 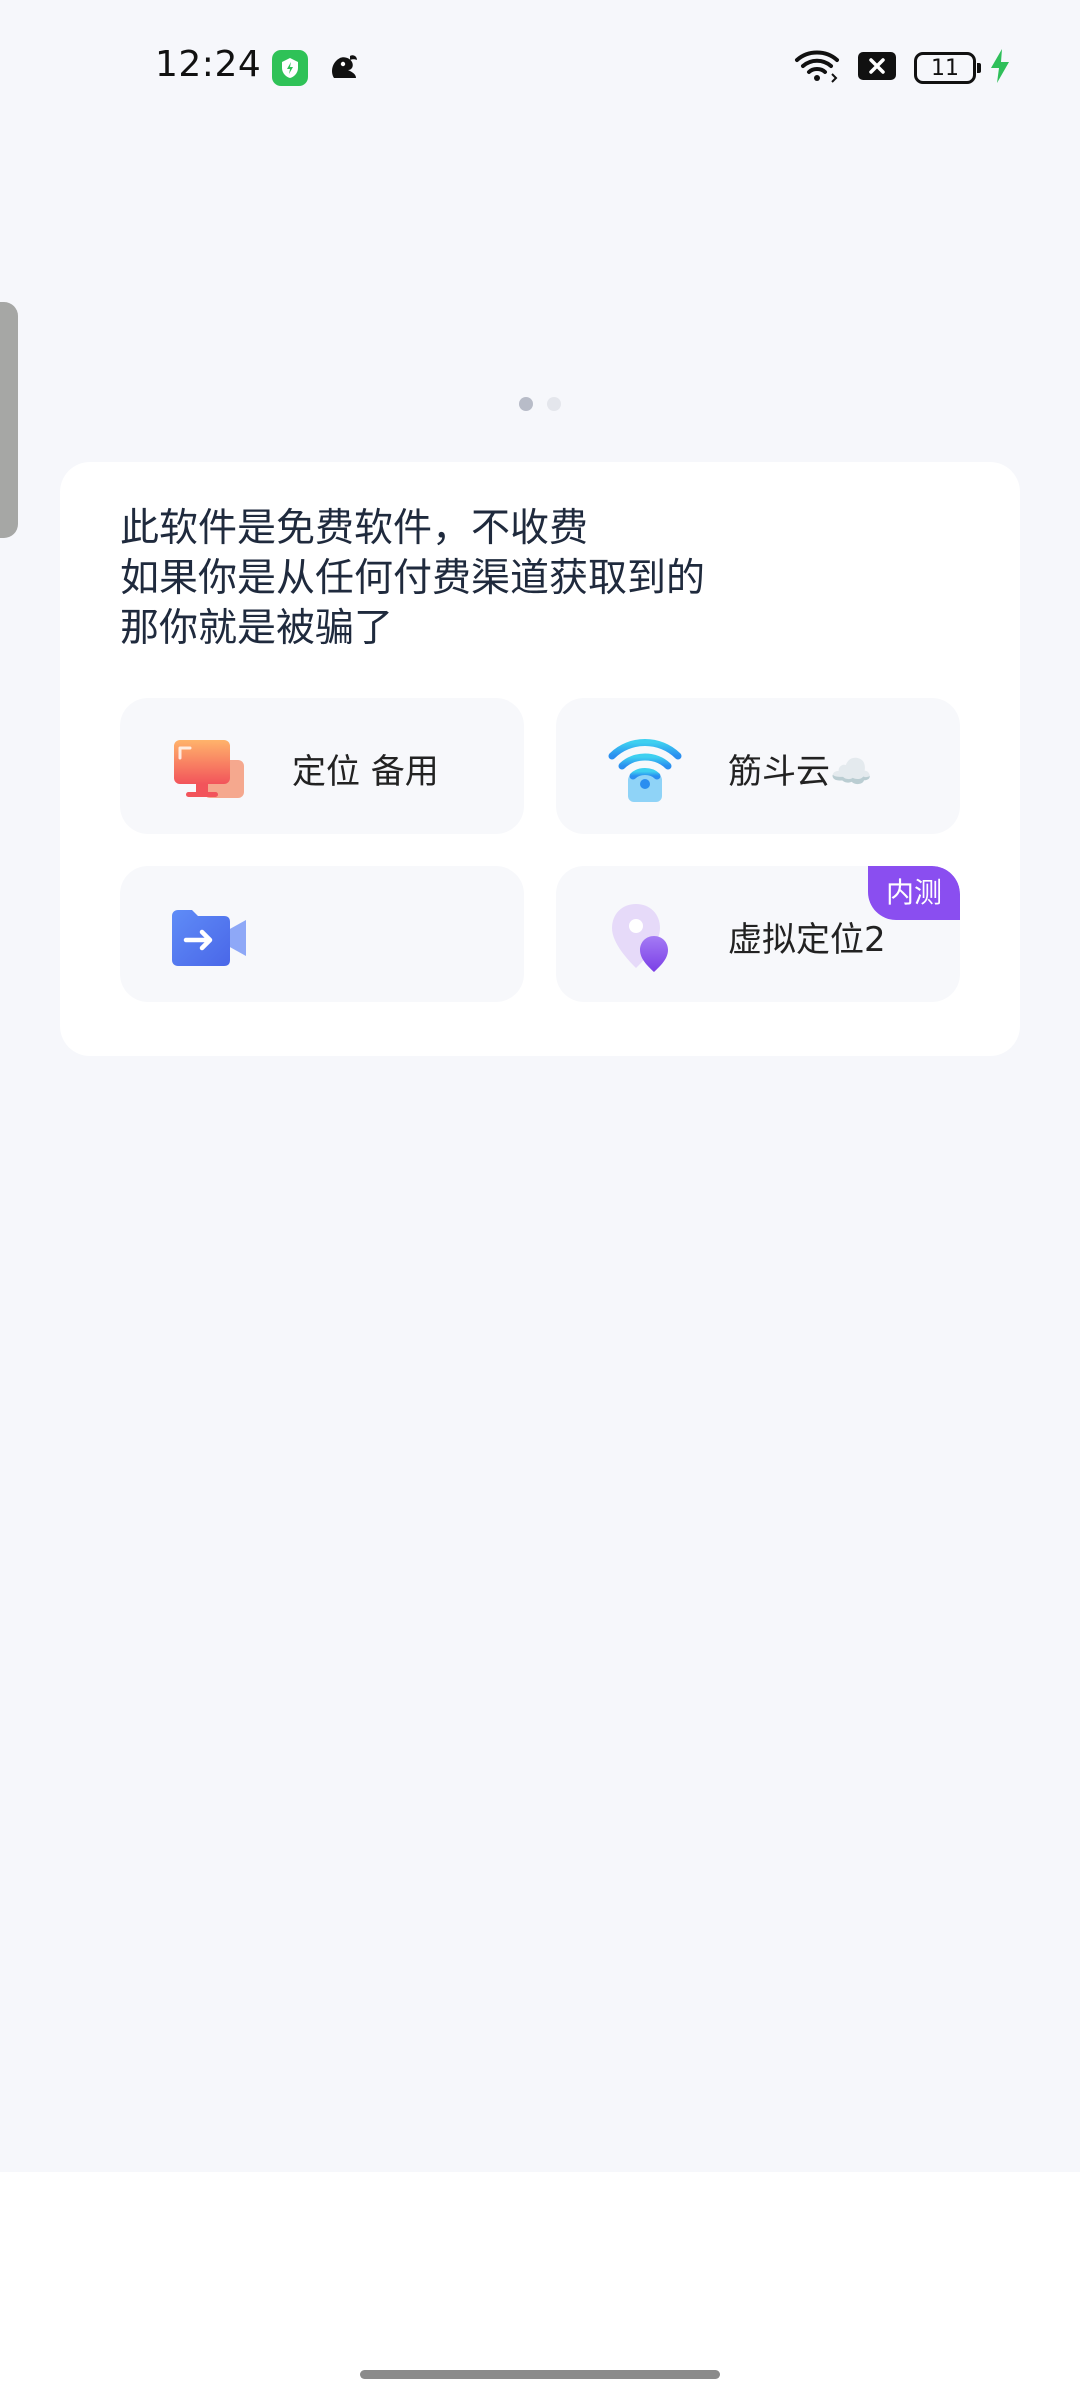 What do you see at coordinates (344, 68) in the screenshot?
I see `squirrel-app-icon` at bounding box center [344, 68].